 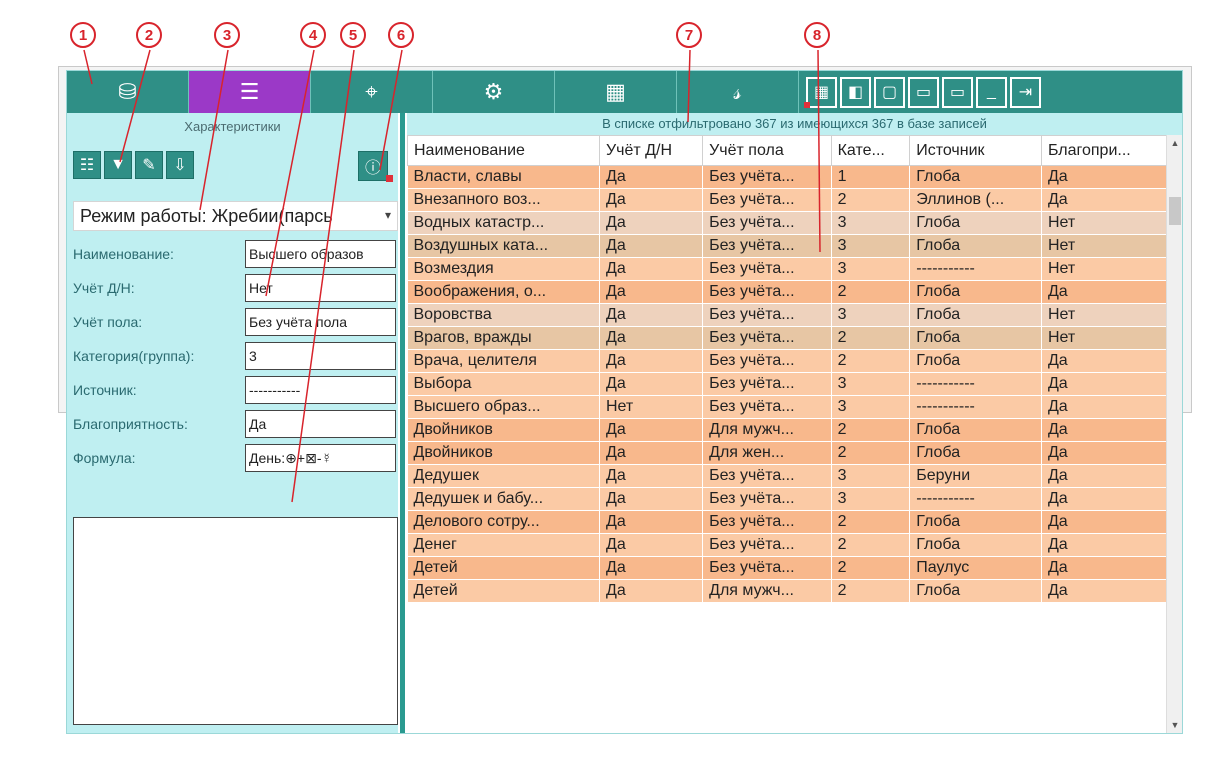 What do you see at coordinates (320, 458) in the screenshot?
I see `formula-input: День:⊕+⊠-☿` at bounding box center [320, 458].